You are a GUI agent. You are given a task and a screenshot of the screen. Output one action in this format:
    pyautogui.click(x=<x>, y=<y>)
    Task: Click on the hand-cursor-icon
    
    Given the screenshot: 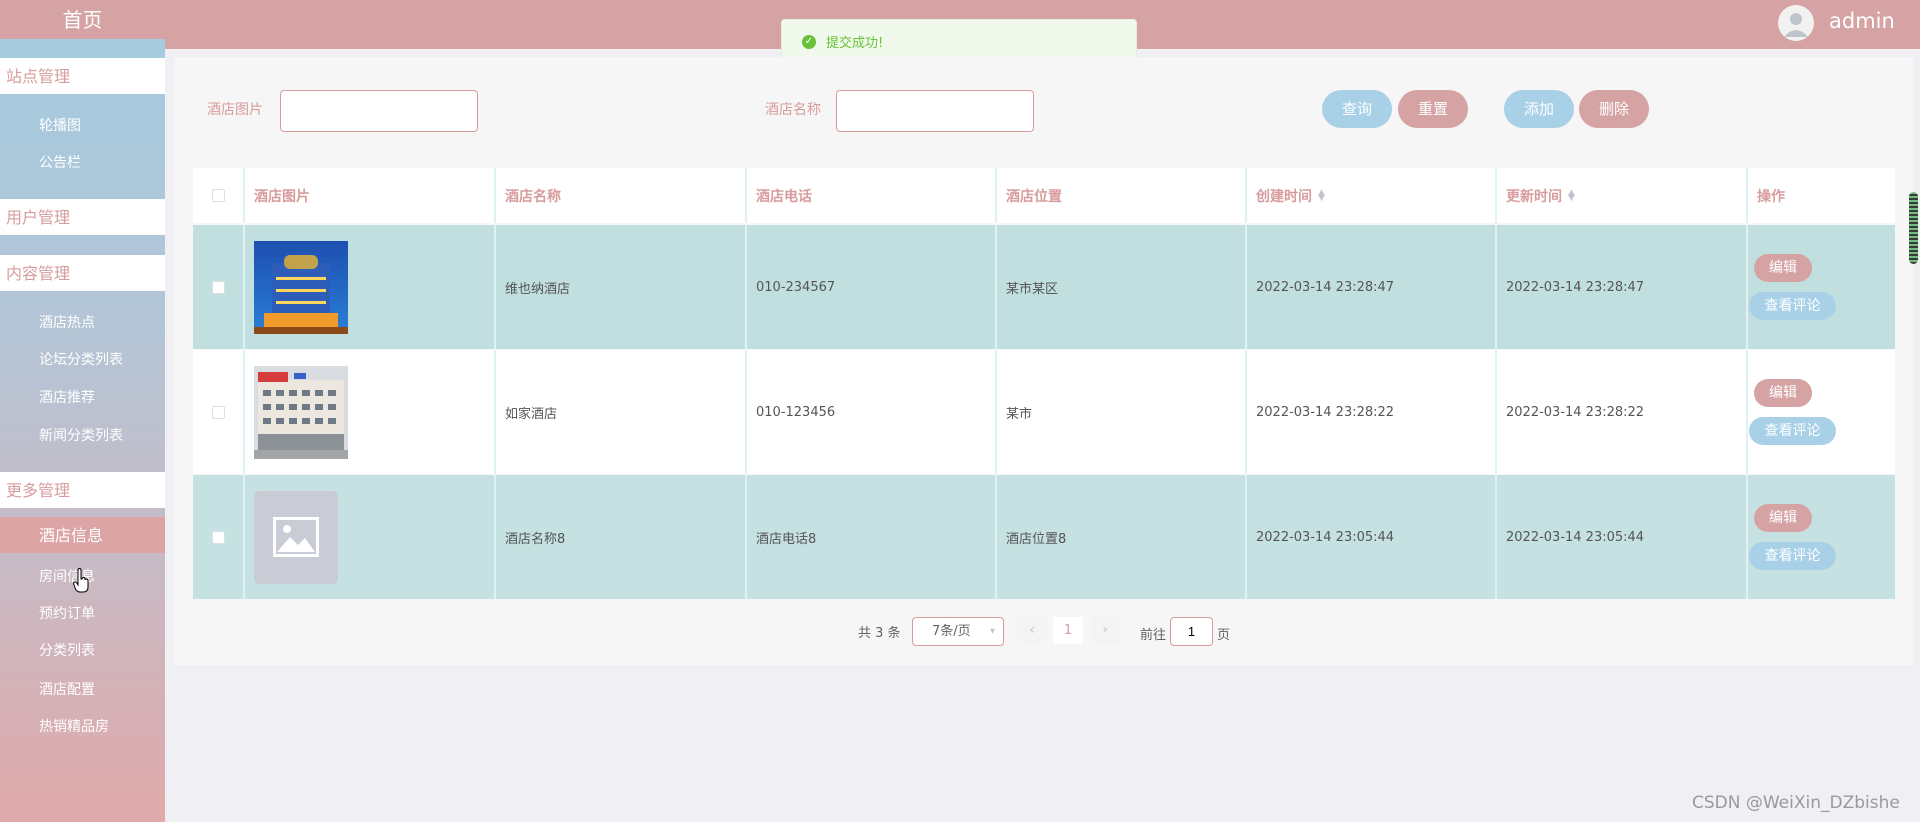 What is the action you would take?
    pyautogui.click(x=81, y=580)
    